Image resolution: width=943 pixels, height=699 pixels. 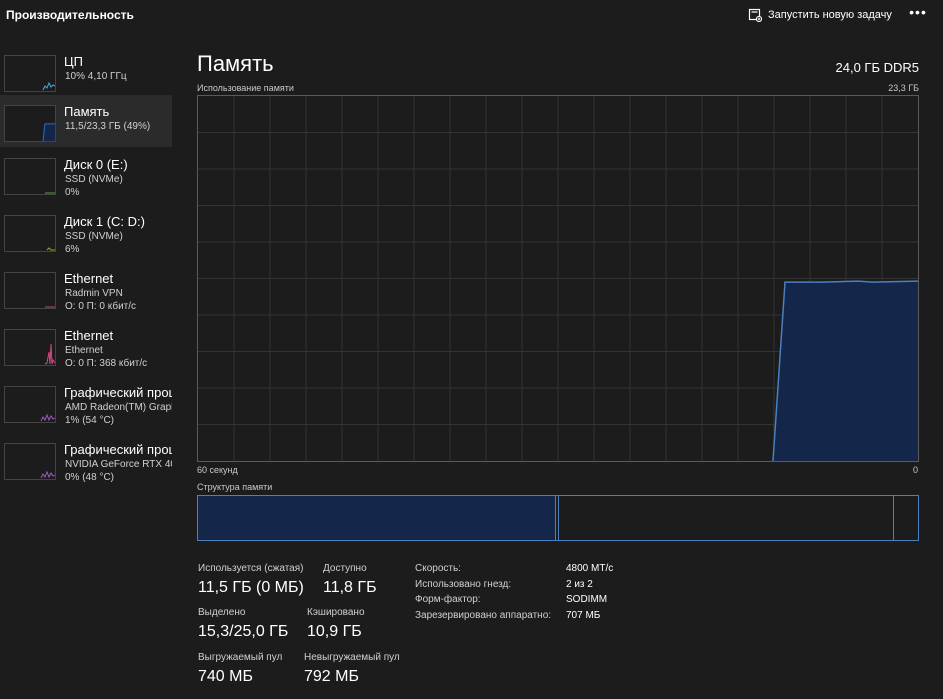 I want to click on sidebar-item-name: Графический процессор 1, so click(x=118, y=449).